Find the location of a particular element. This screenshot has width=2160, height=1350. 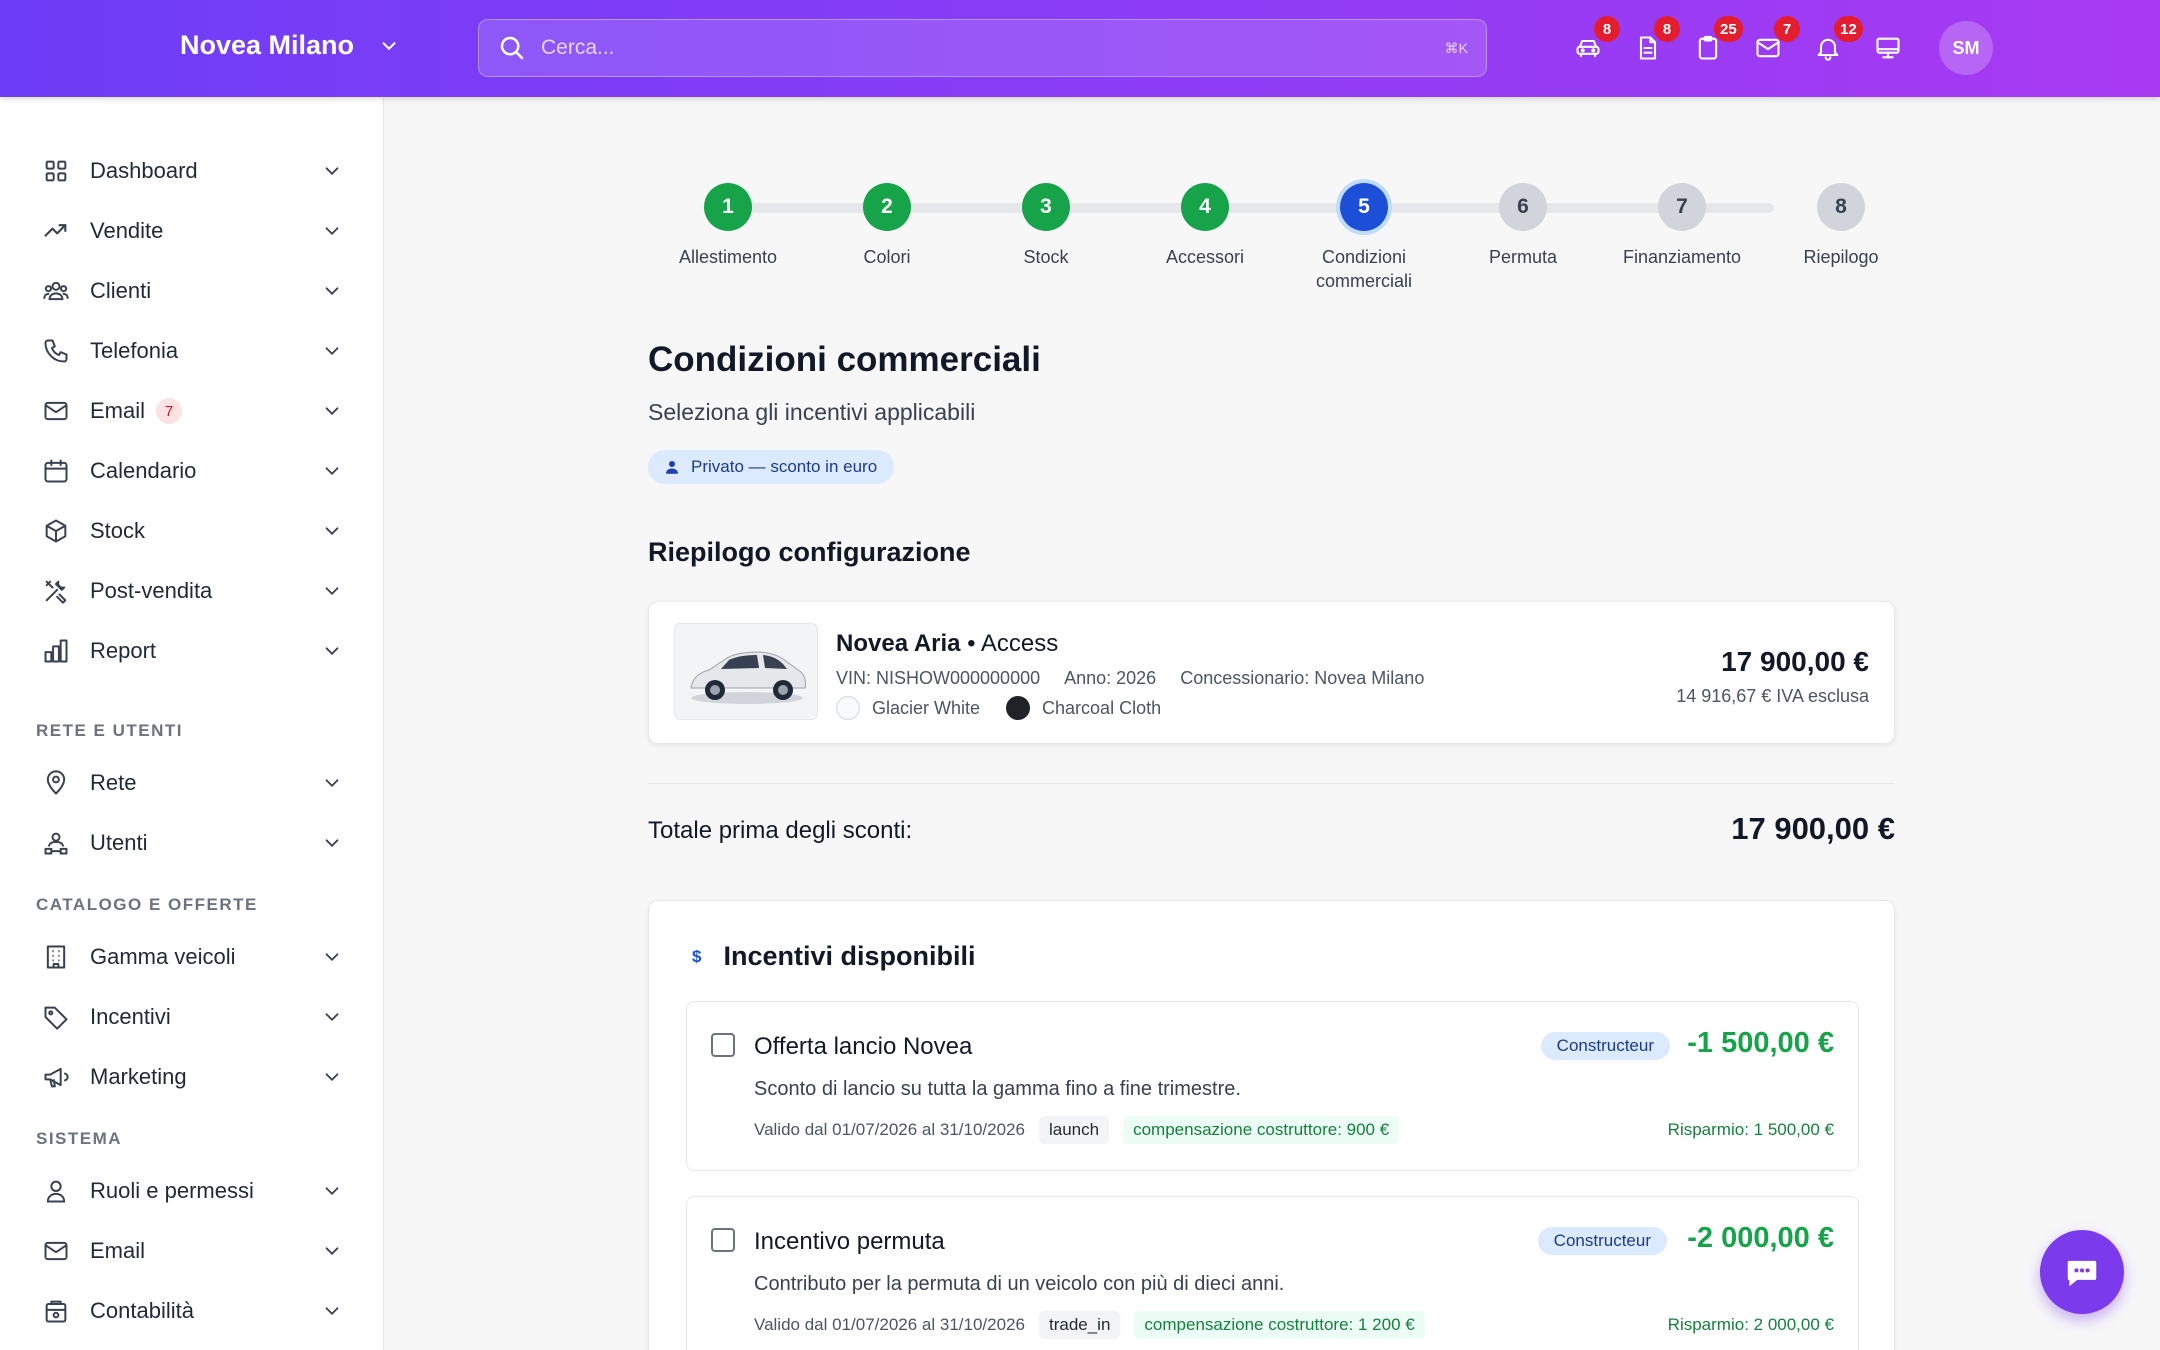

sidebar-item-email: Email 7 is located at coordinates (192, 411).